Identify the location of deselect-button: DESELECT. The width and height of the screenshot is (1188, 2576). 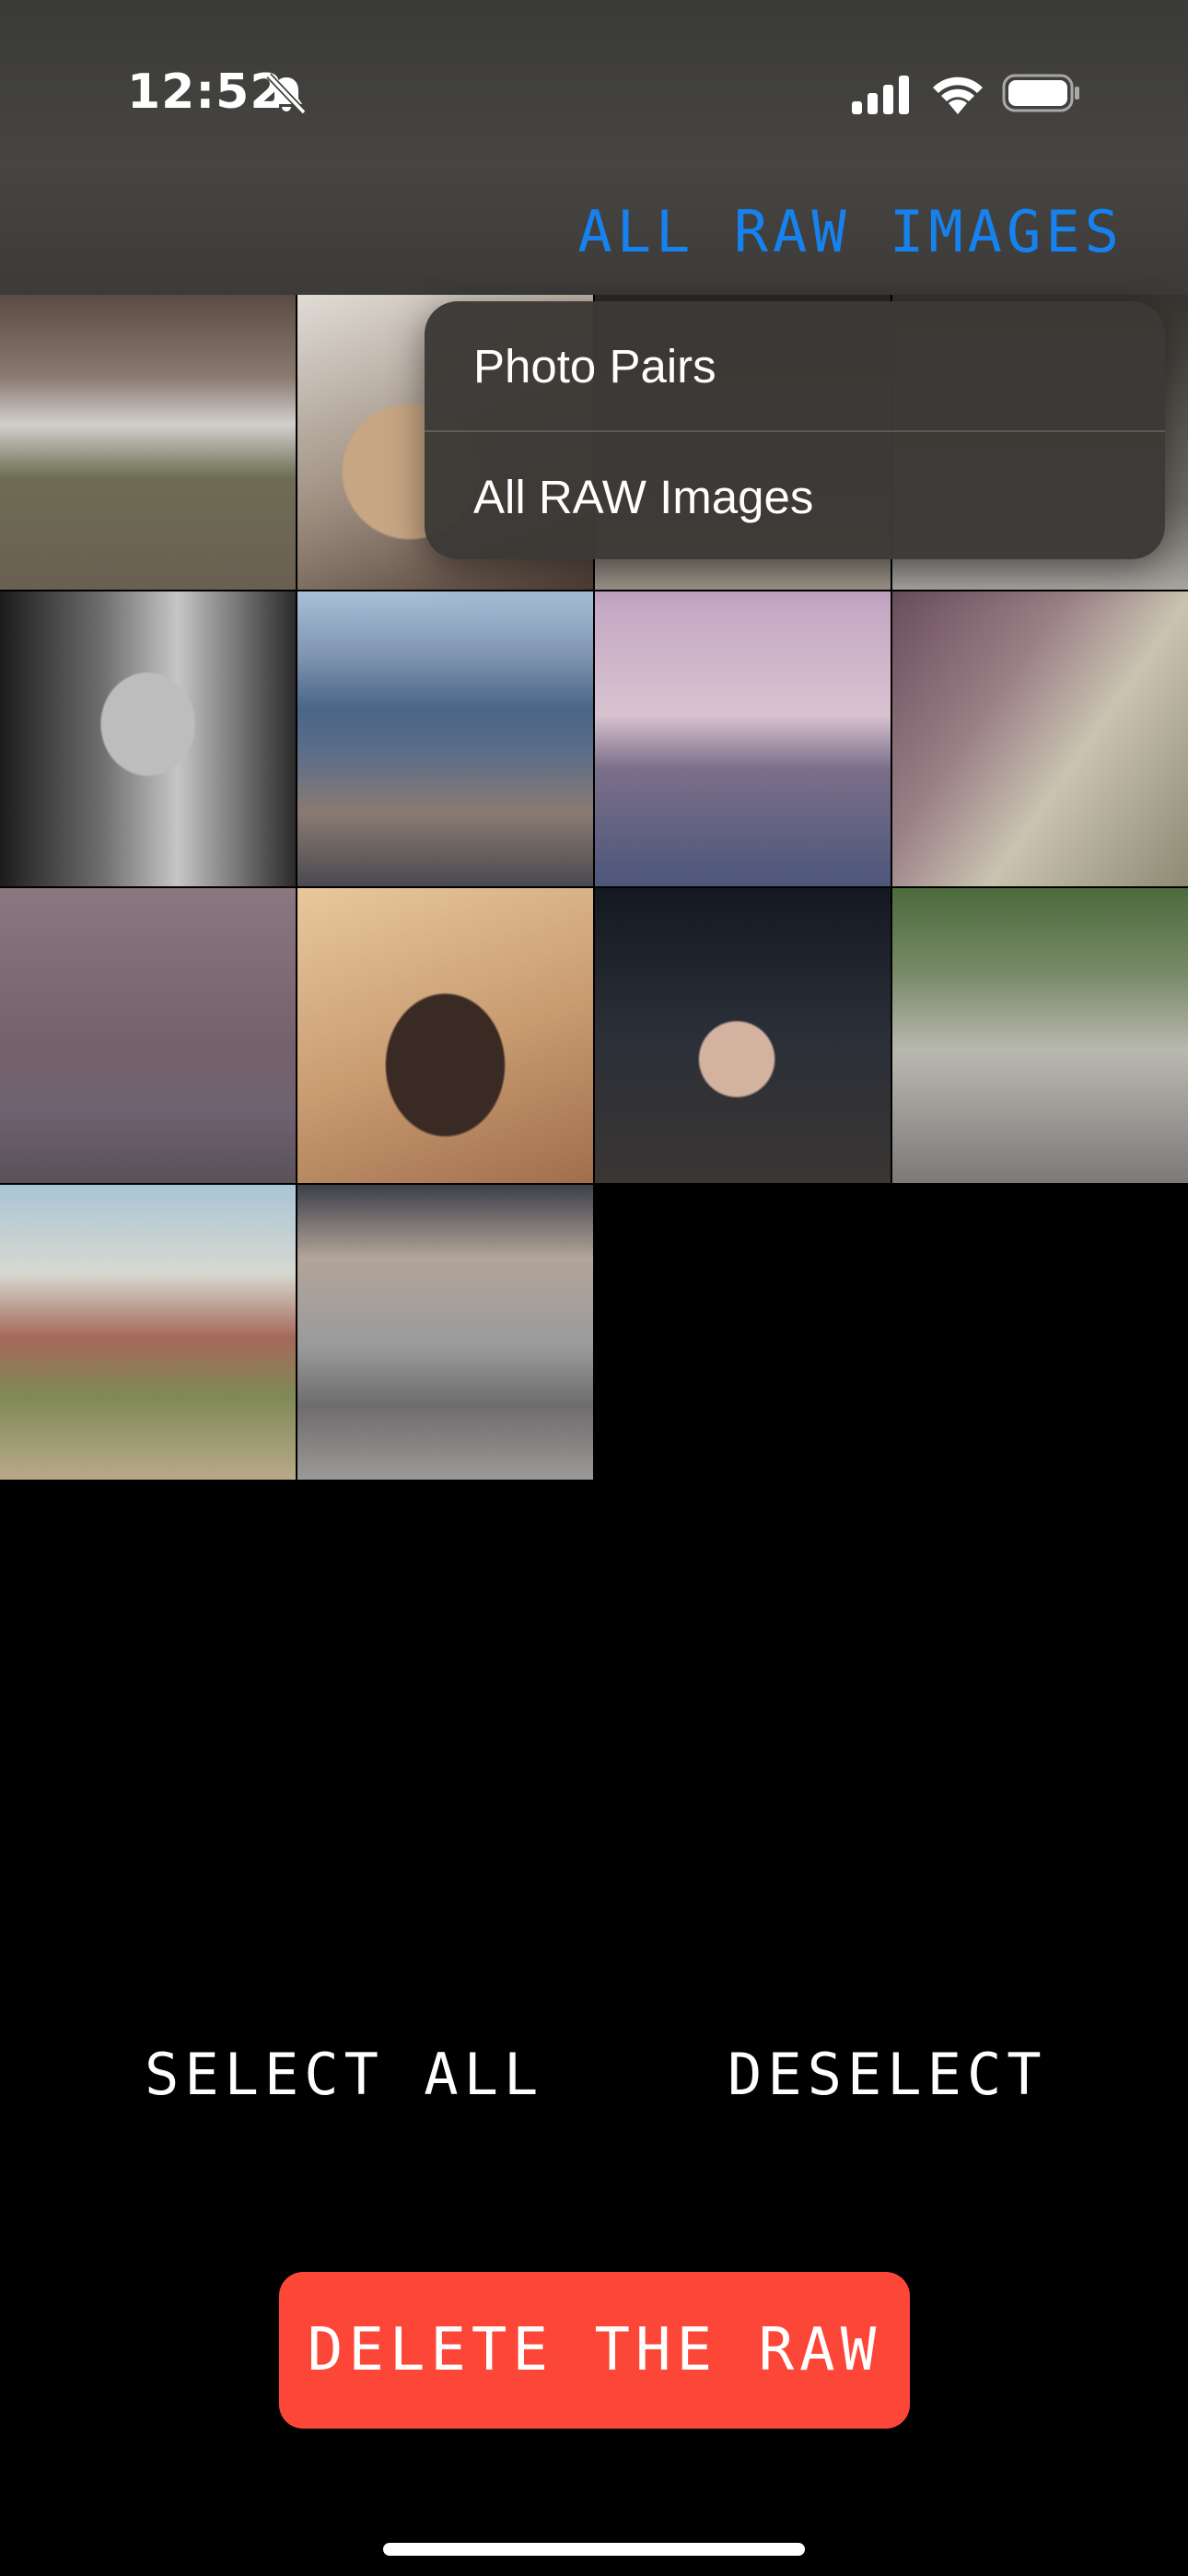
(887, 2074).